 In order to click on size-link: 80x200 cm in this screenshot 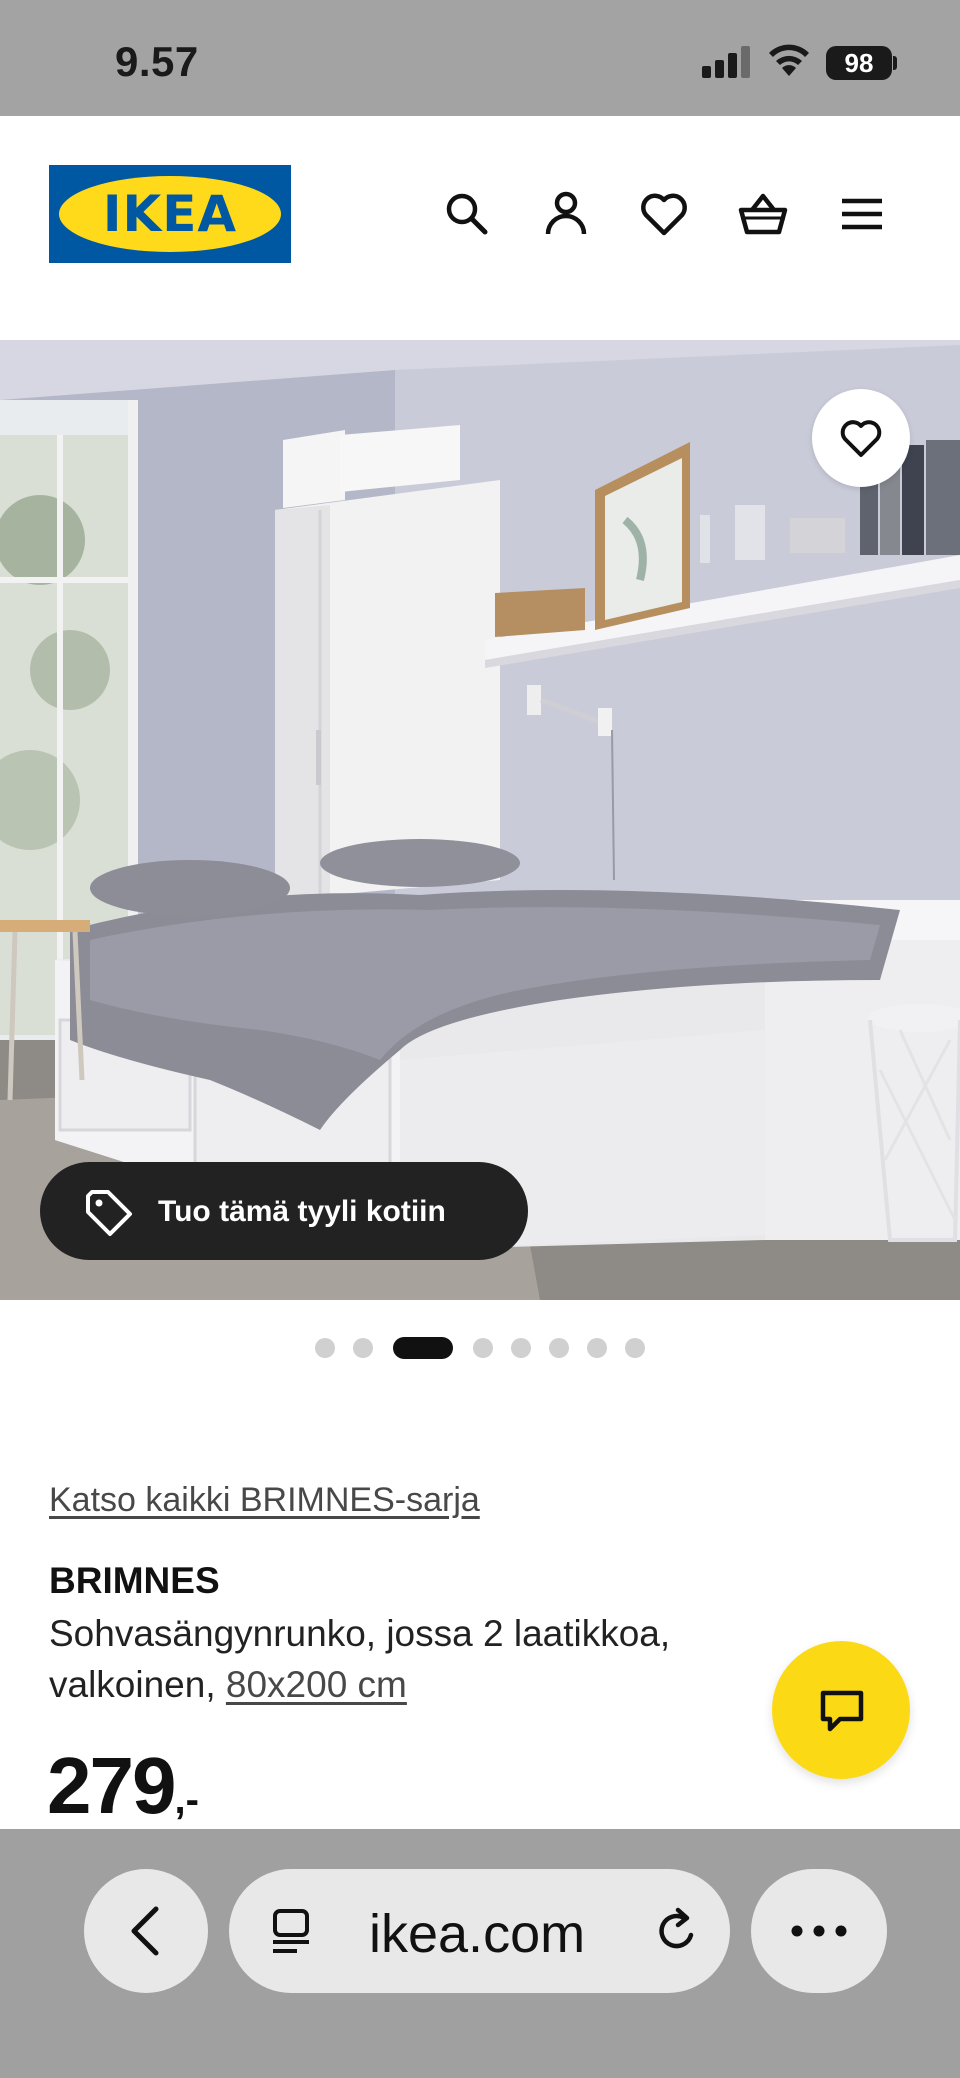, I will do `click(316, 1684)`.